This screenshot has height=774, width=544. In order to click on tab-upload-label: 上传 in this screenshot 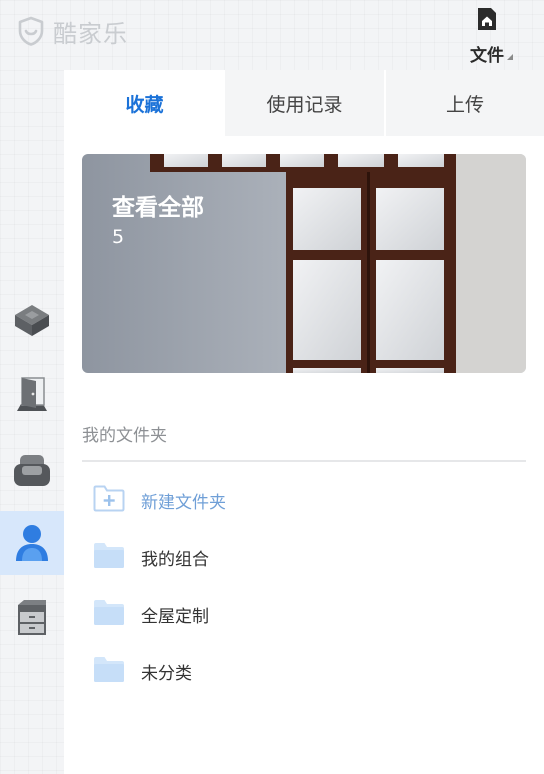, I will do `click(464, 104)`.